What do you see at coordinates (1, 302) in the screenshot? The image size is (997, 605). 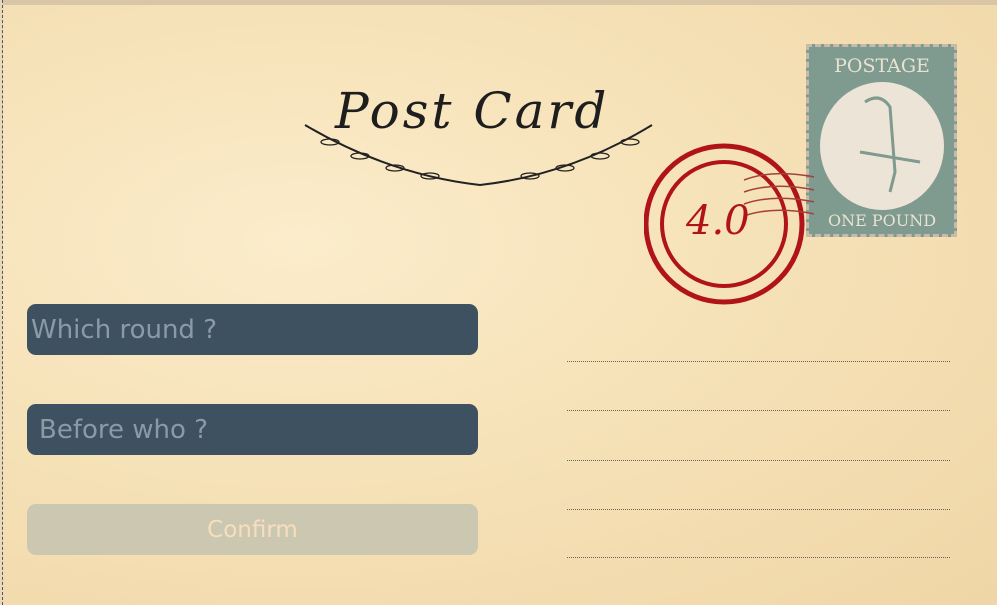 I see `left-edge` at bounding box center [1, 302].